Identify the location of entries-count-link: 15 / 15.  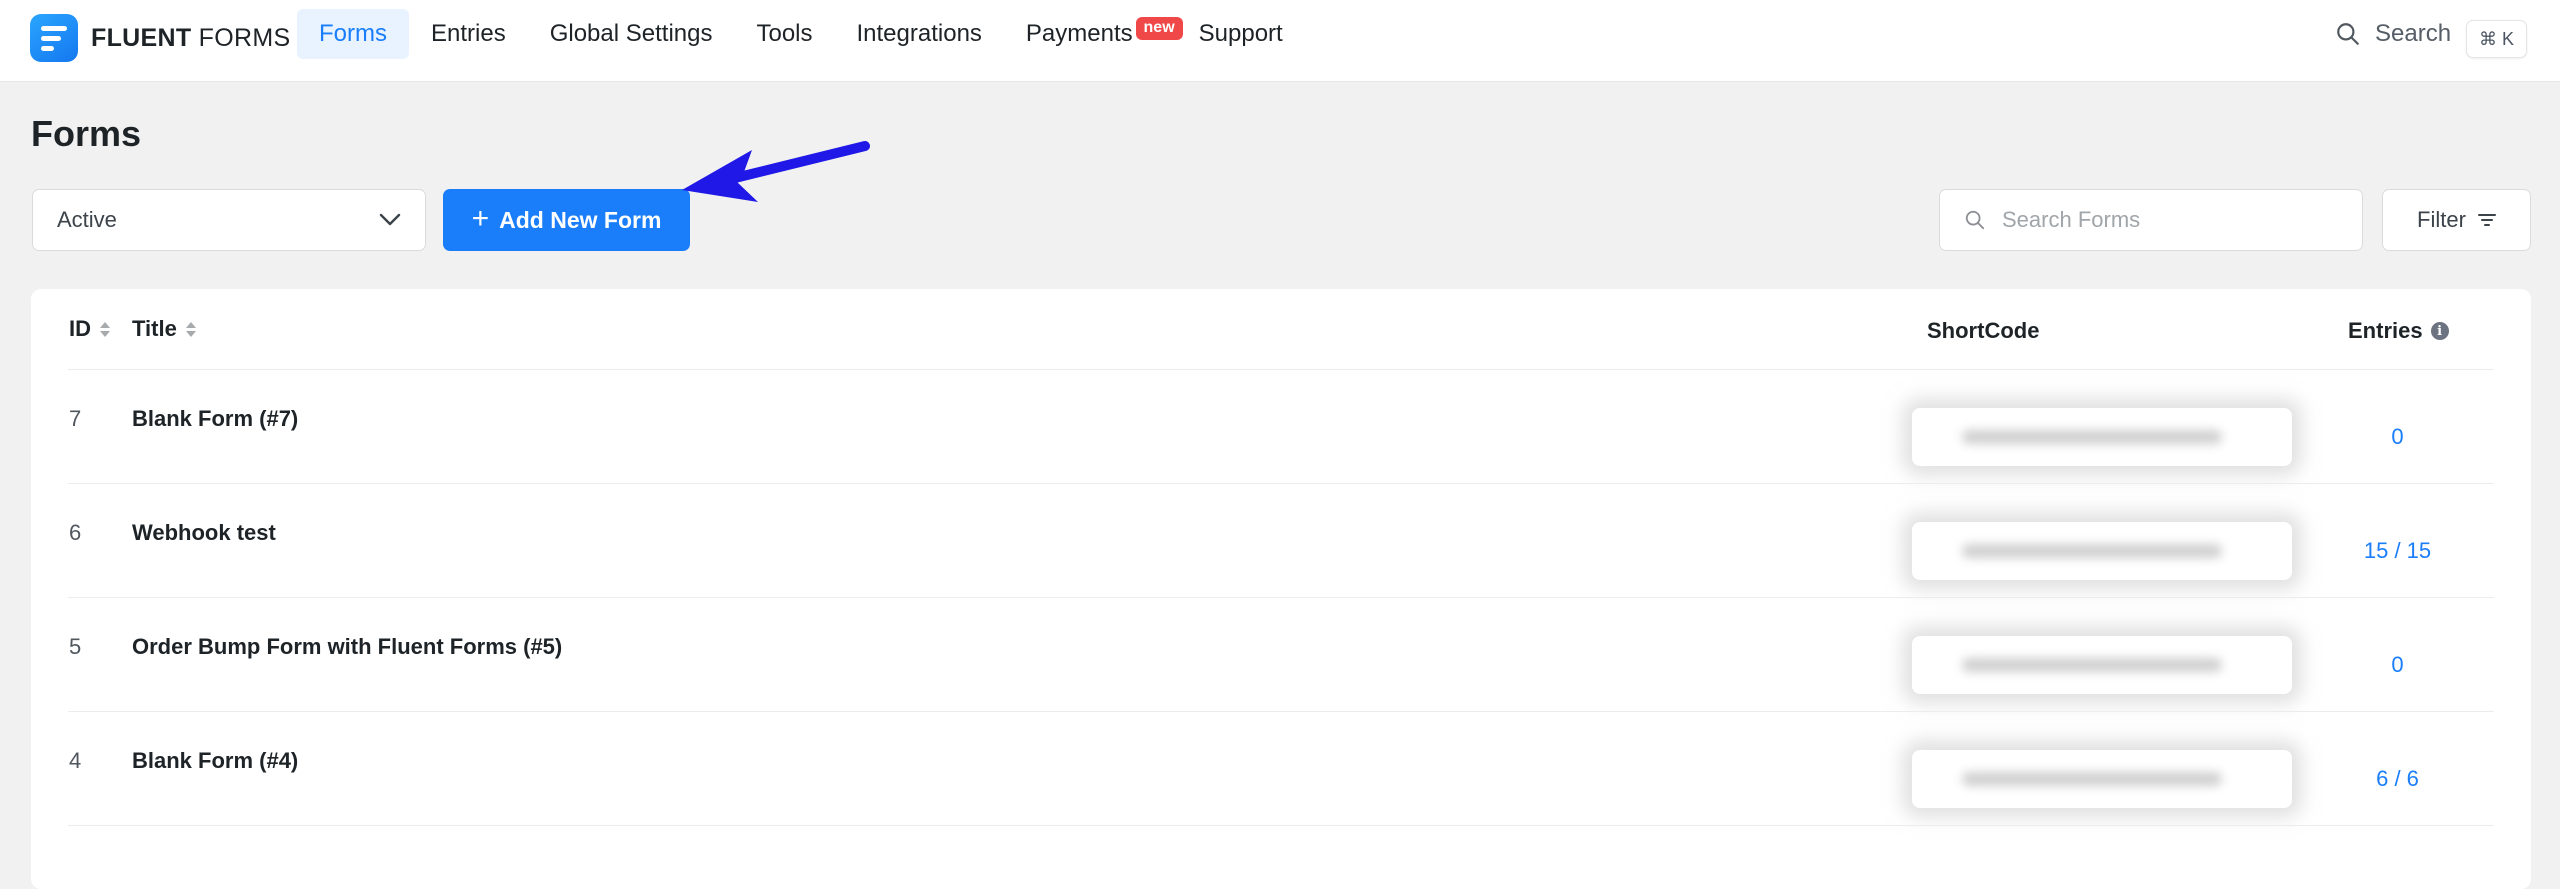
(2397, 551).